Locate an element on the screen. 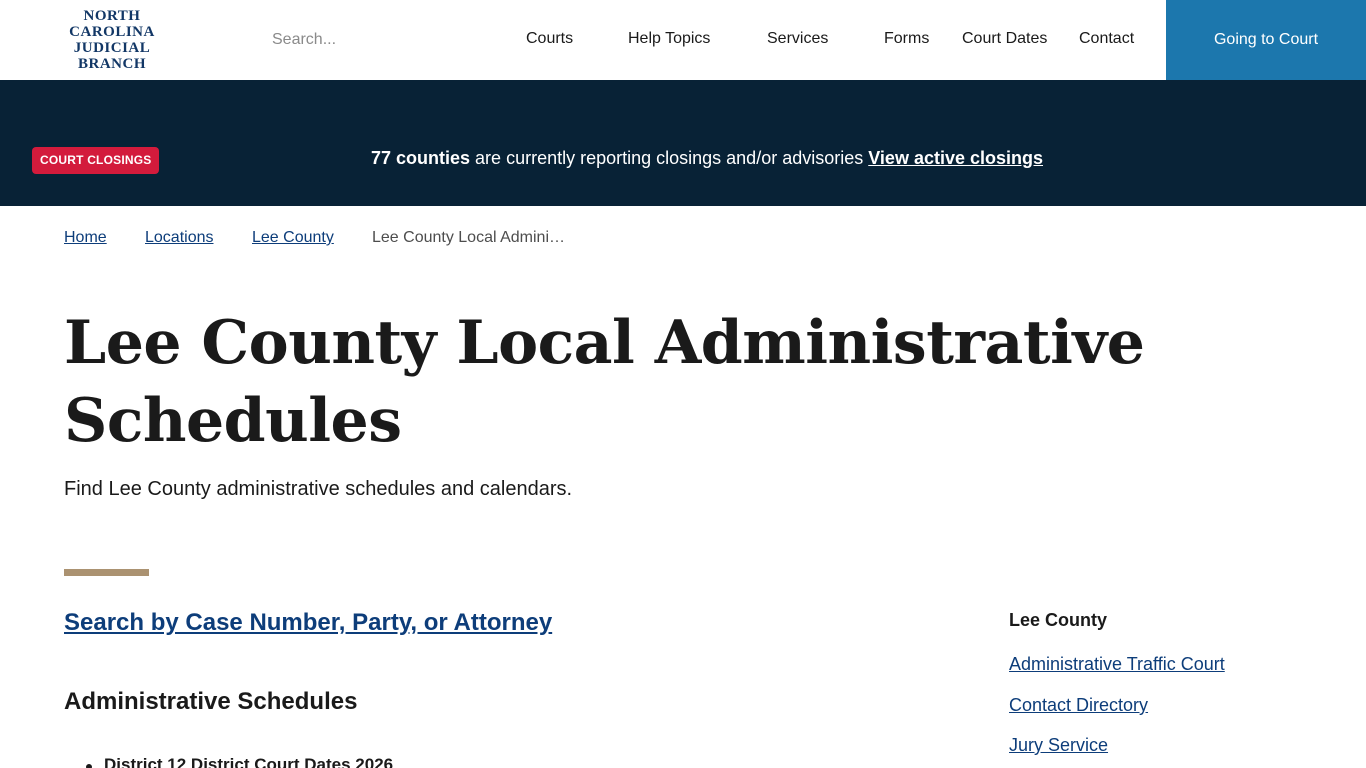 The width and height of the screenshot is (1366, 768). court-closings-badge: COURT CLOSINGS is located at coordinates (96, 160).